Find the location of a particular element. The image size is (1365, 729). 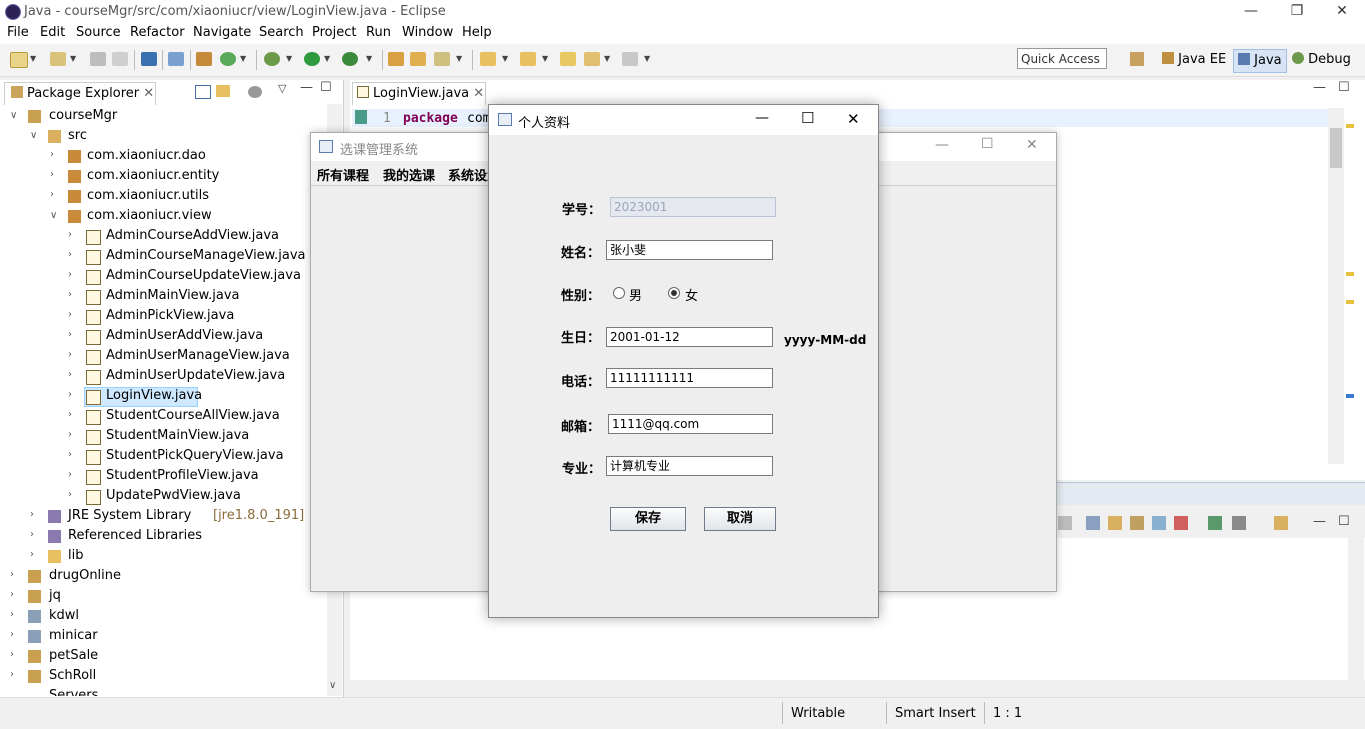

maximize-editor-icon: ☐ is located at coordinates (1344, 87).